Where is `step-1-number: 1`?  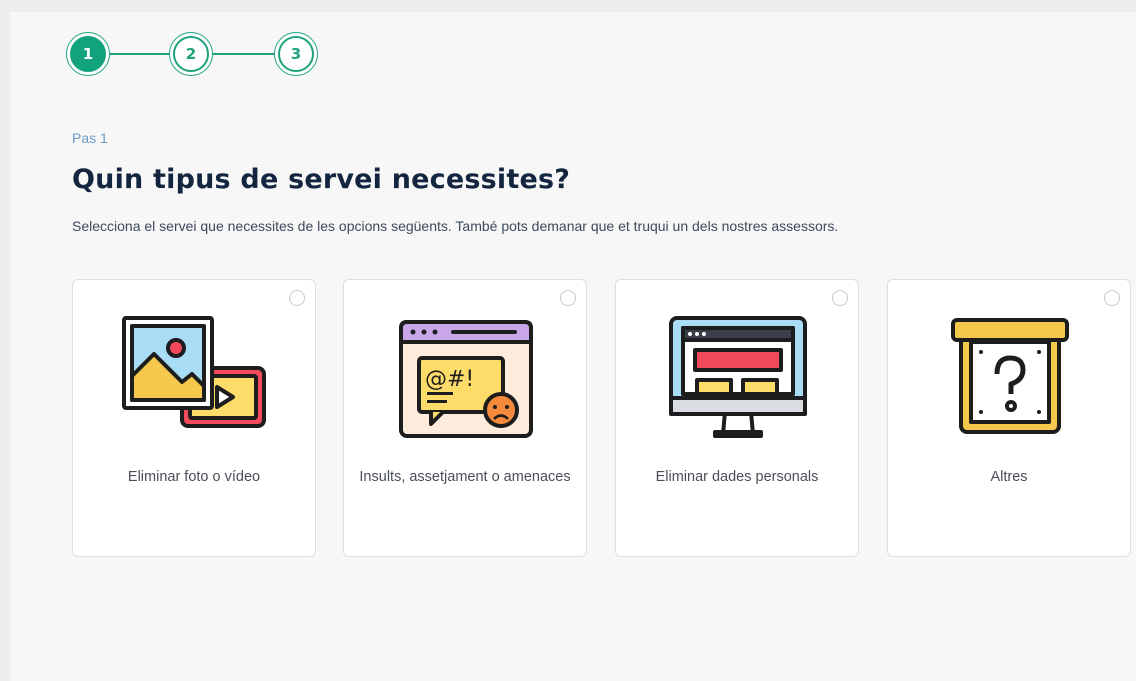
step-1-number: 1 is located at coordinates (88, 54).